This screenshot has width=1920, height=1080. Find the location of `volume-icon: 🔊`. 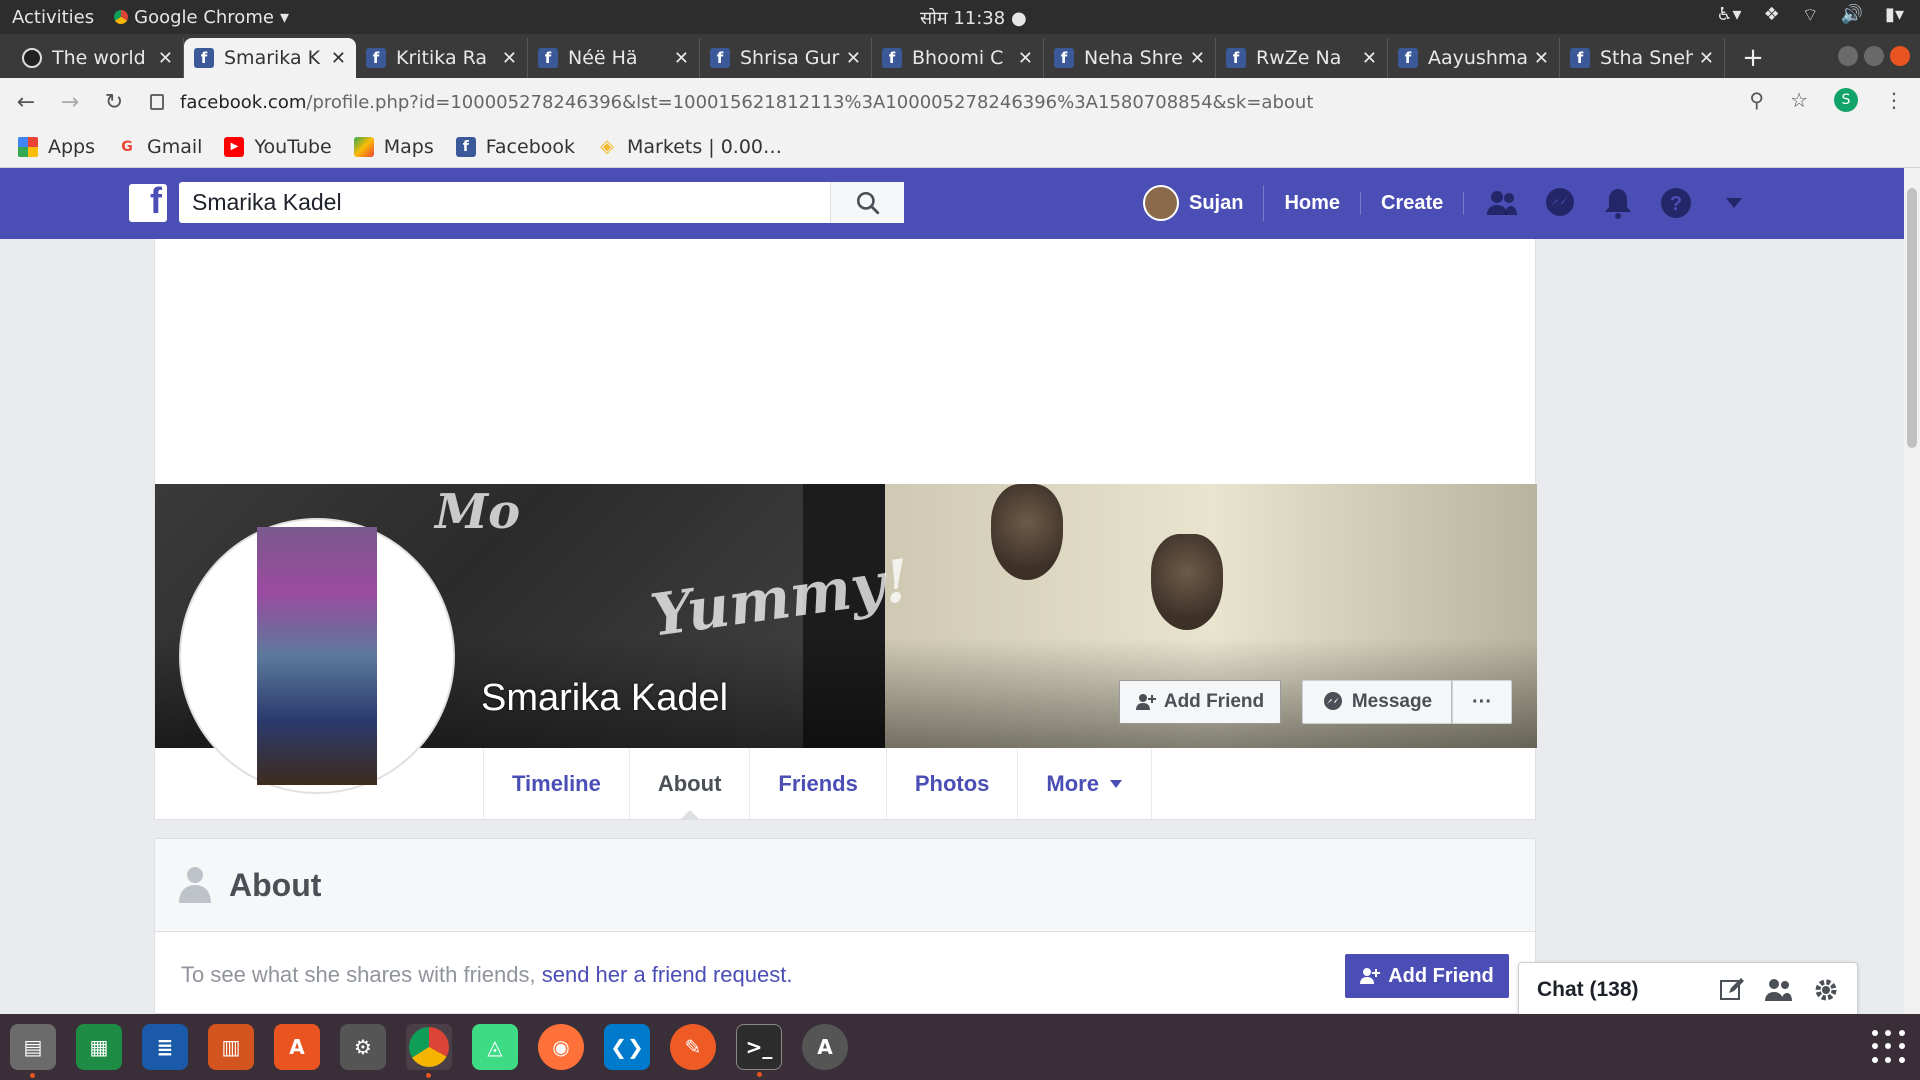

volume-icon: 🔊 is located at coordinates (1852, 15).